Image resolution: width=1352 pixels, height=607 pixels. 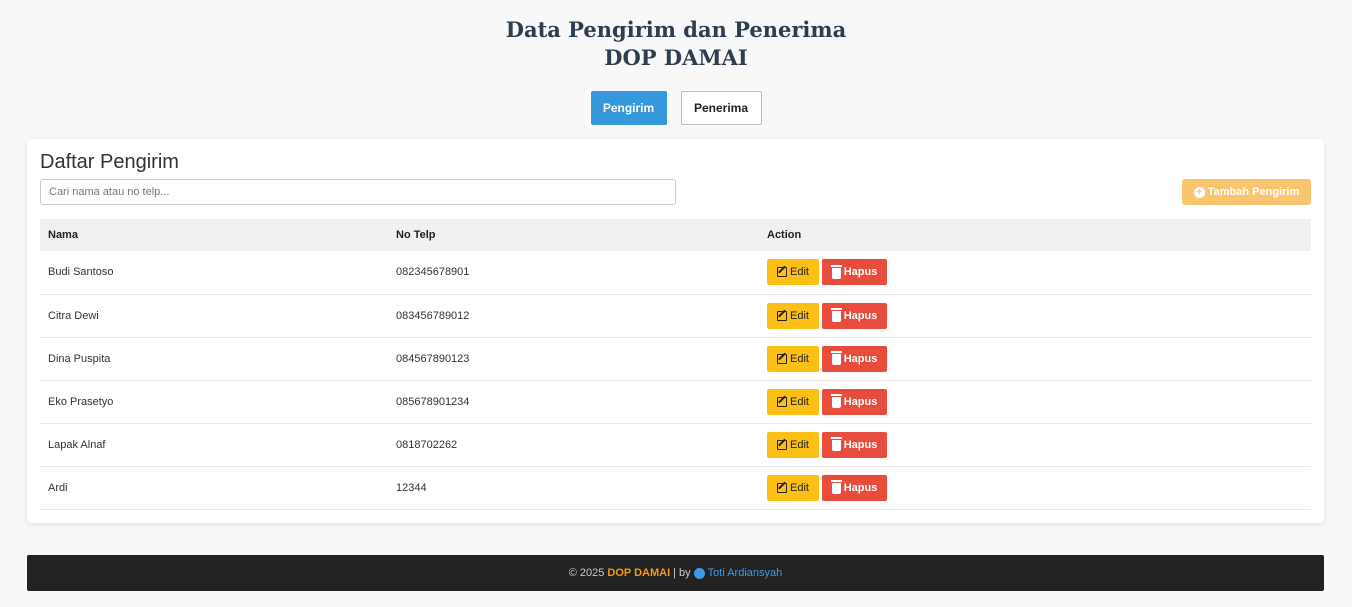 I want to click on table-row: Citra Dewi 083456789012 Edit Hapus, so click(x=675, y=316).